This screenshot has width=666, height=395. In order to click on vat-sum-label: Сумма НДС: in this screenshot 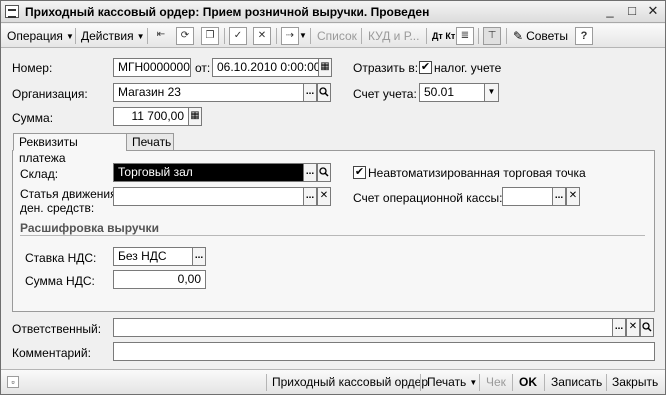, I will do `click(60, 281)`.